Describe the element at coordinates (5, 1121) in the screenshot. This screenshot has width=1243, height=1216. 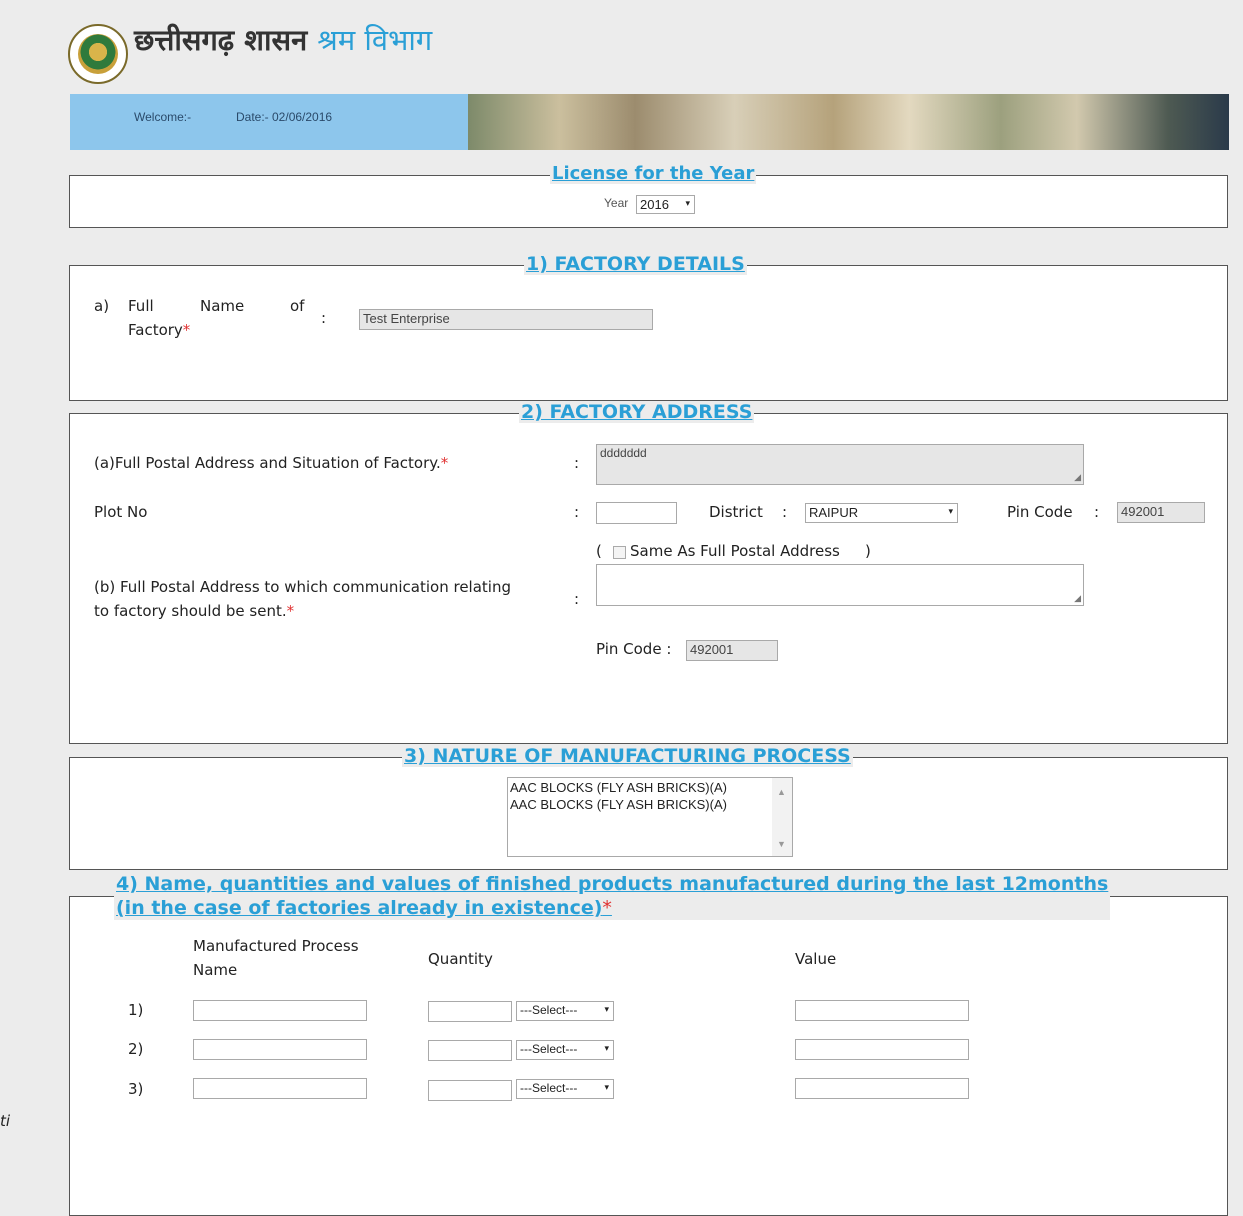
I see `side-text-fragment: ti` at that location.